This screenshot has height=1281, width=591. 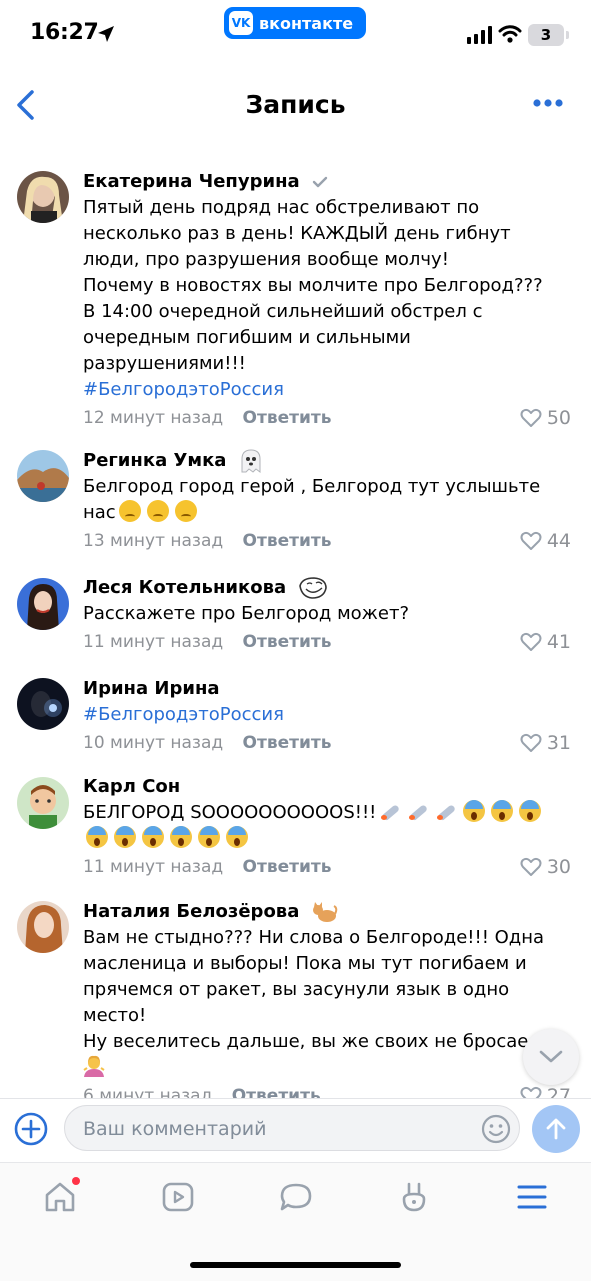 I want to click on author-name: Екатерина Чепурина, so click(x=191, y=181).